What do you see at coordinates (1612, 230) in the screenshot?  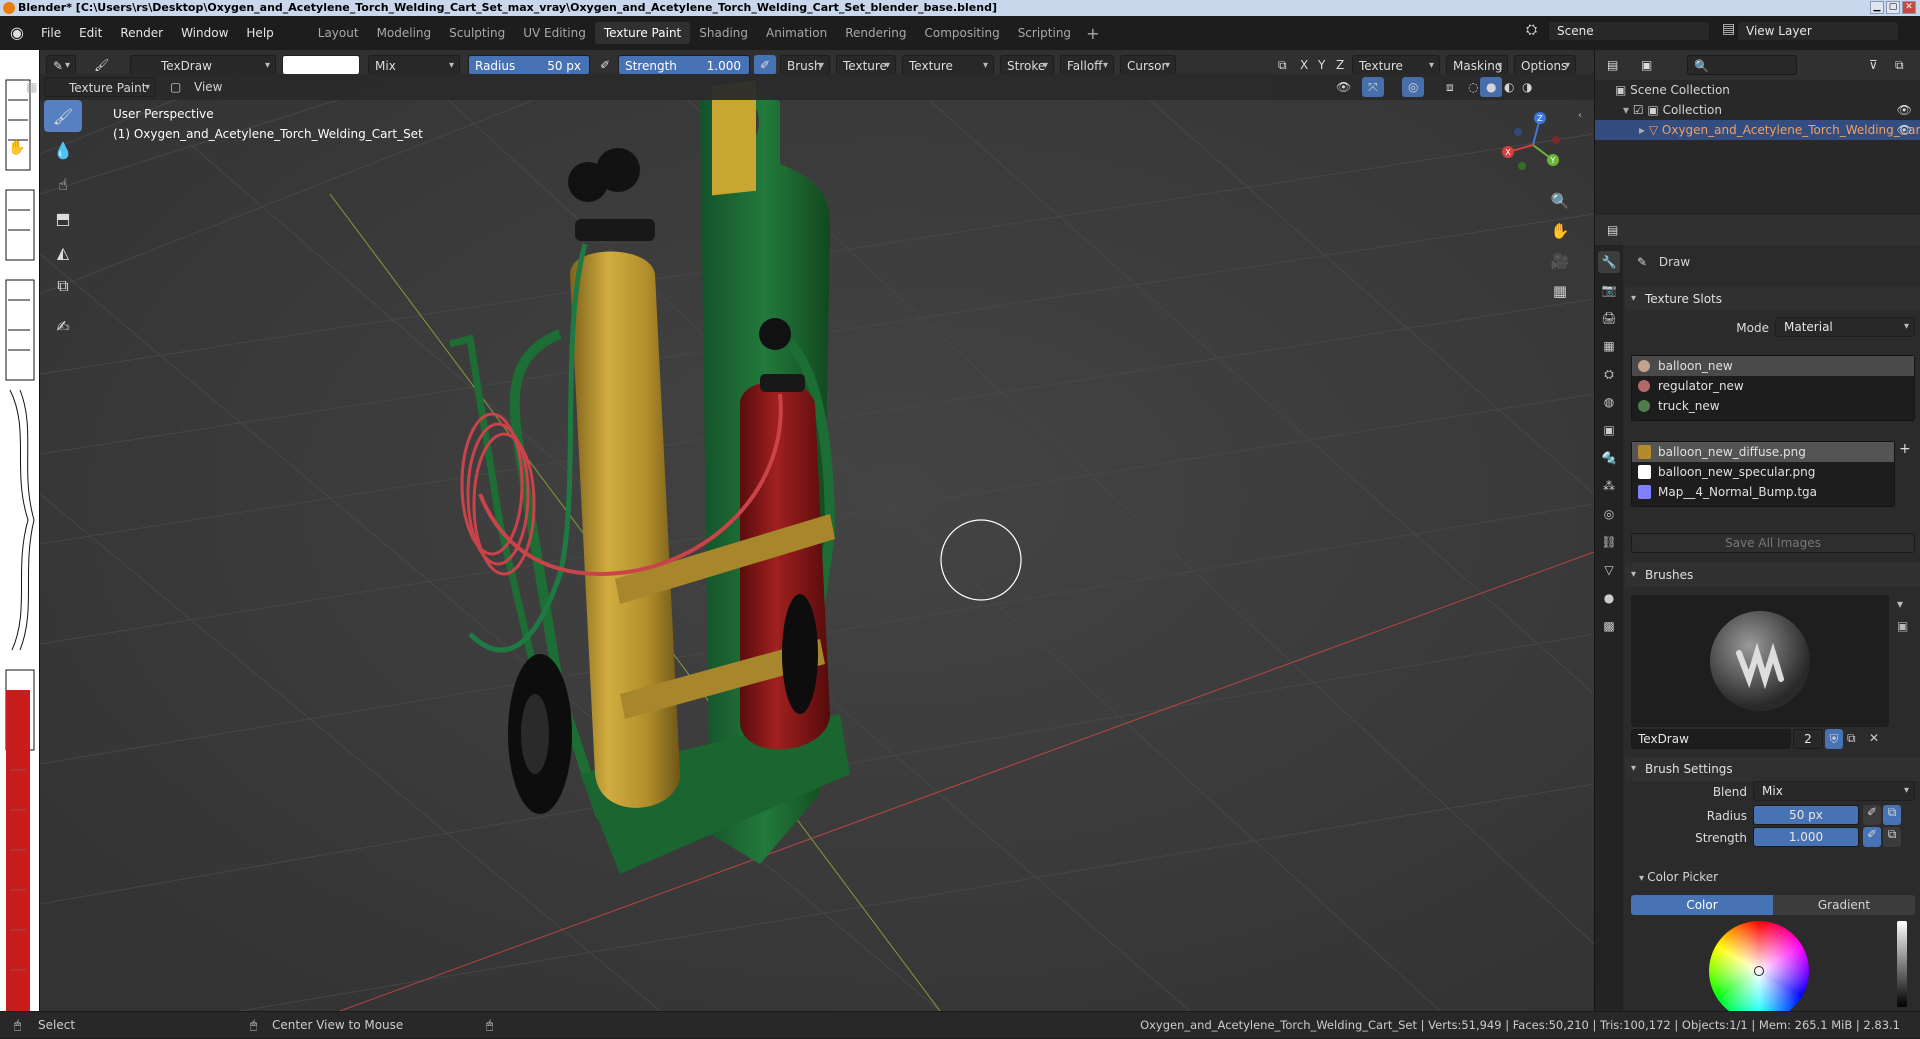 I see `properties-editor-icon: ▤` at bounding box center [1612, 230].